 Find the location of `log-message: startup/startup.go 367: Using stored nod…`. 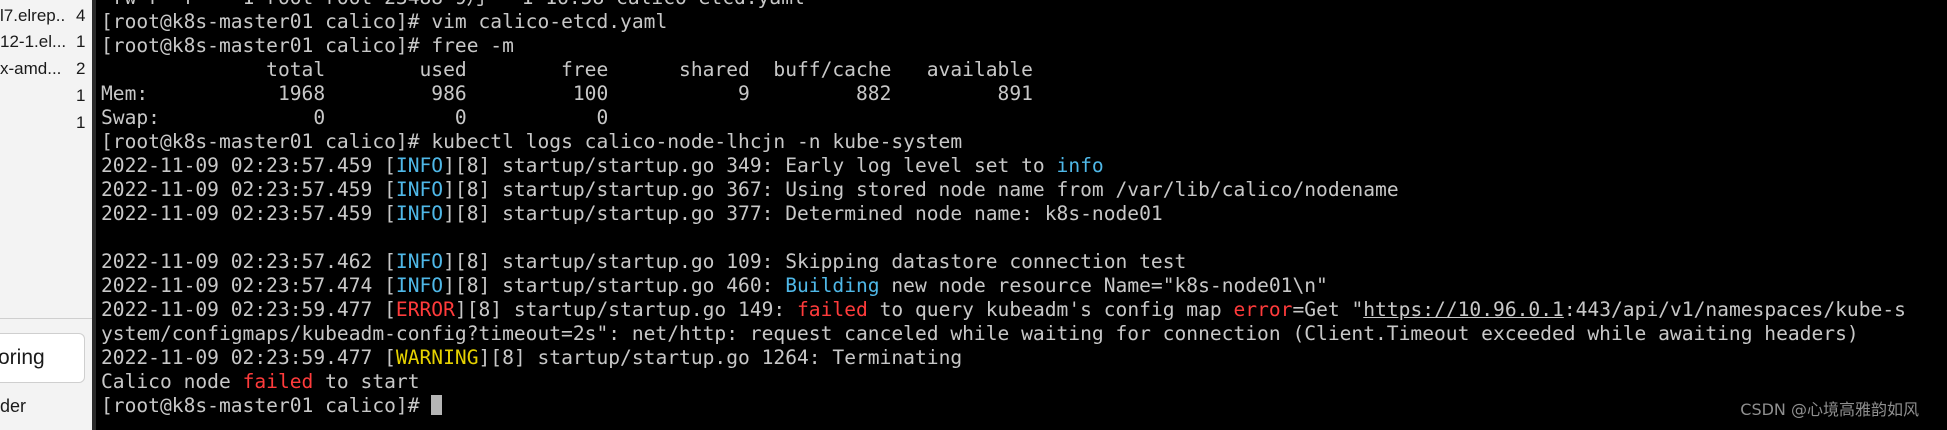

log-message: startup/startup.go 367: Using stored nod… is located at coordinates (944, 189).